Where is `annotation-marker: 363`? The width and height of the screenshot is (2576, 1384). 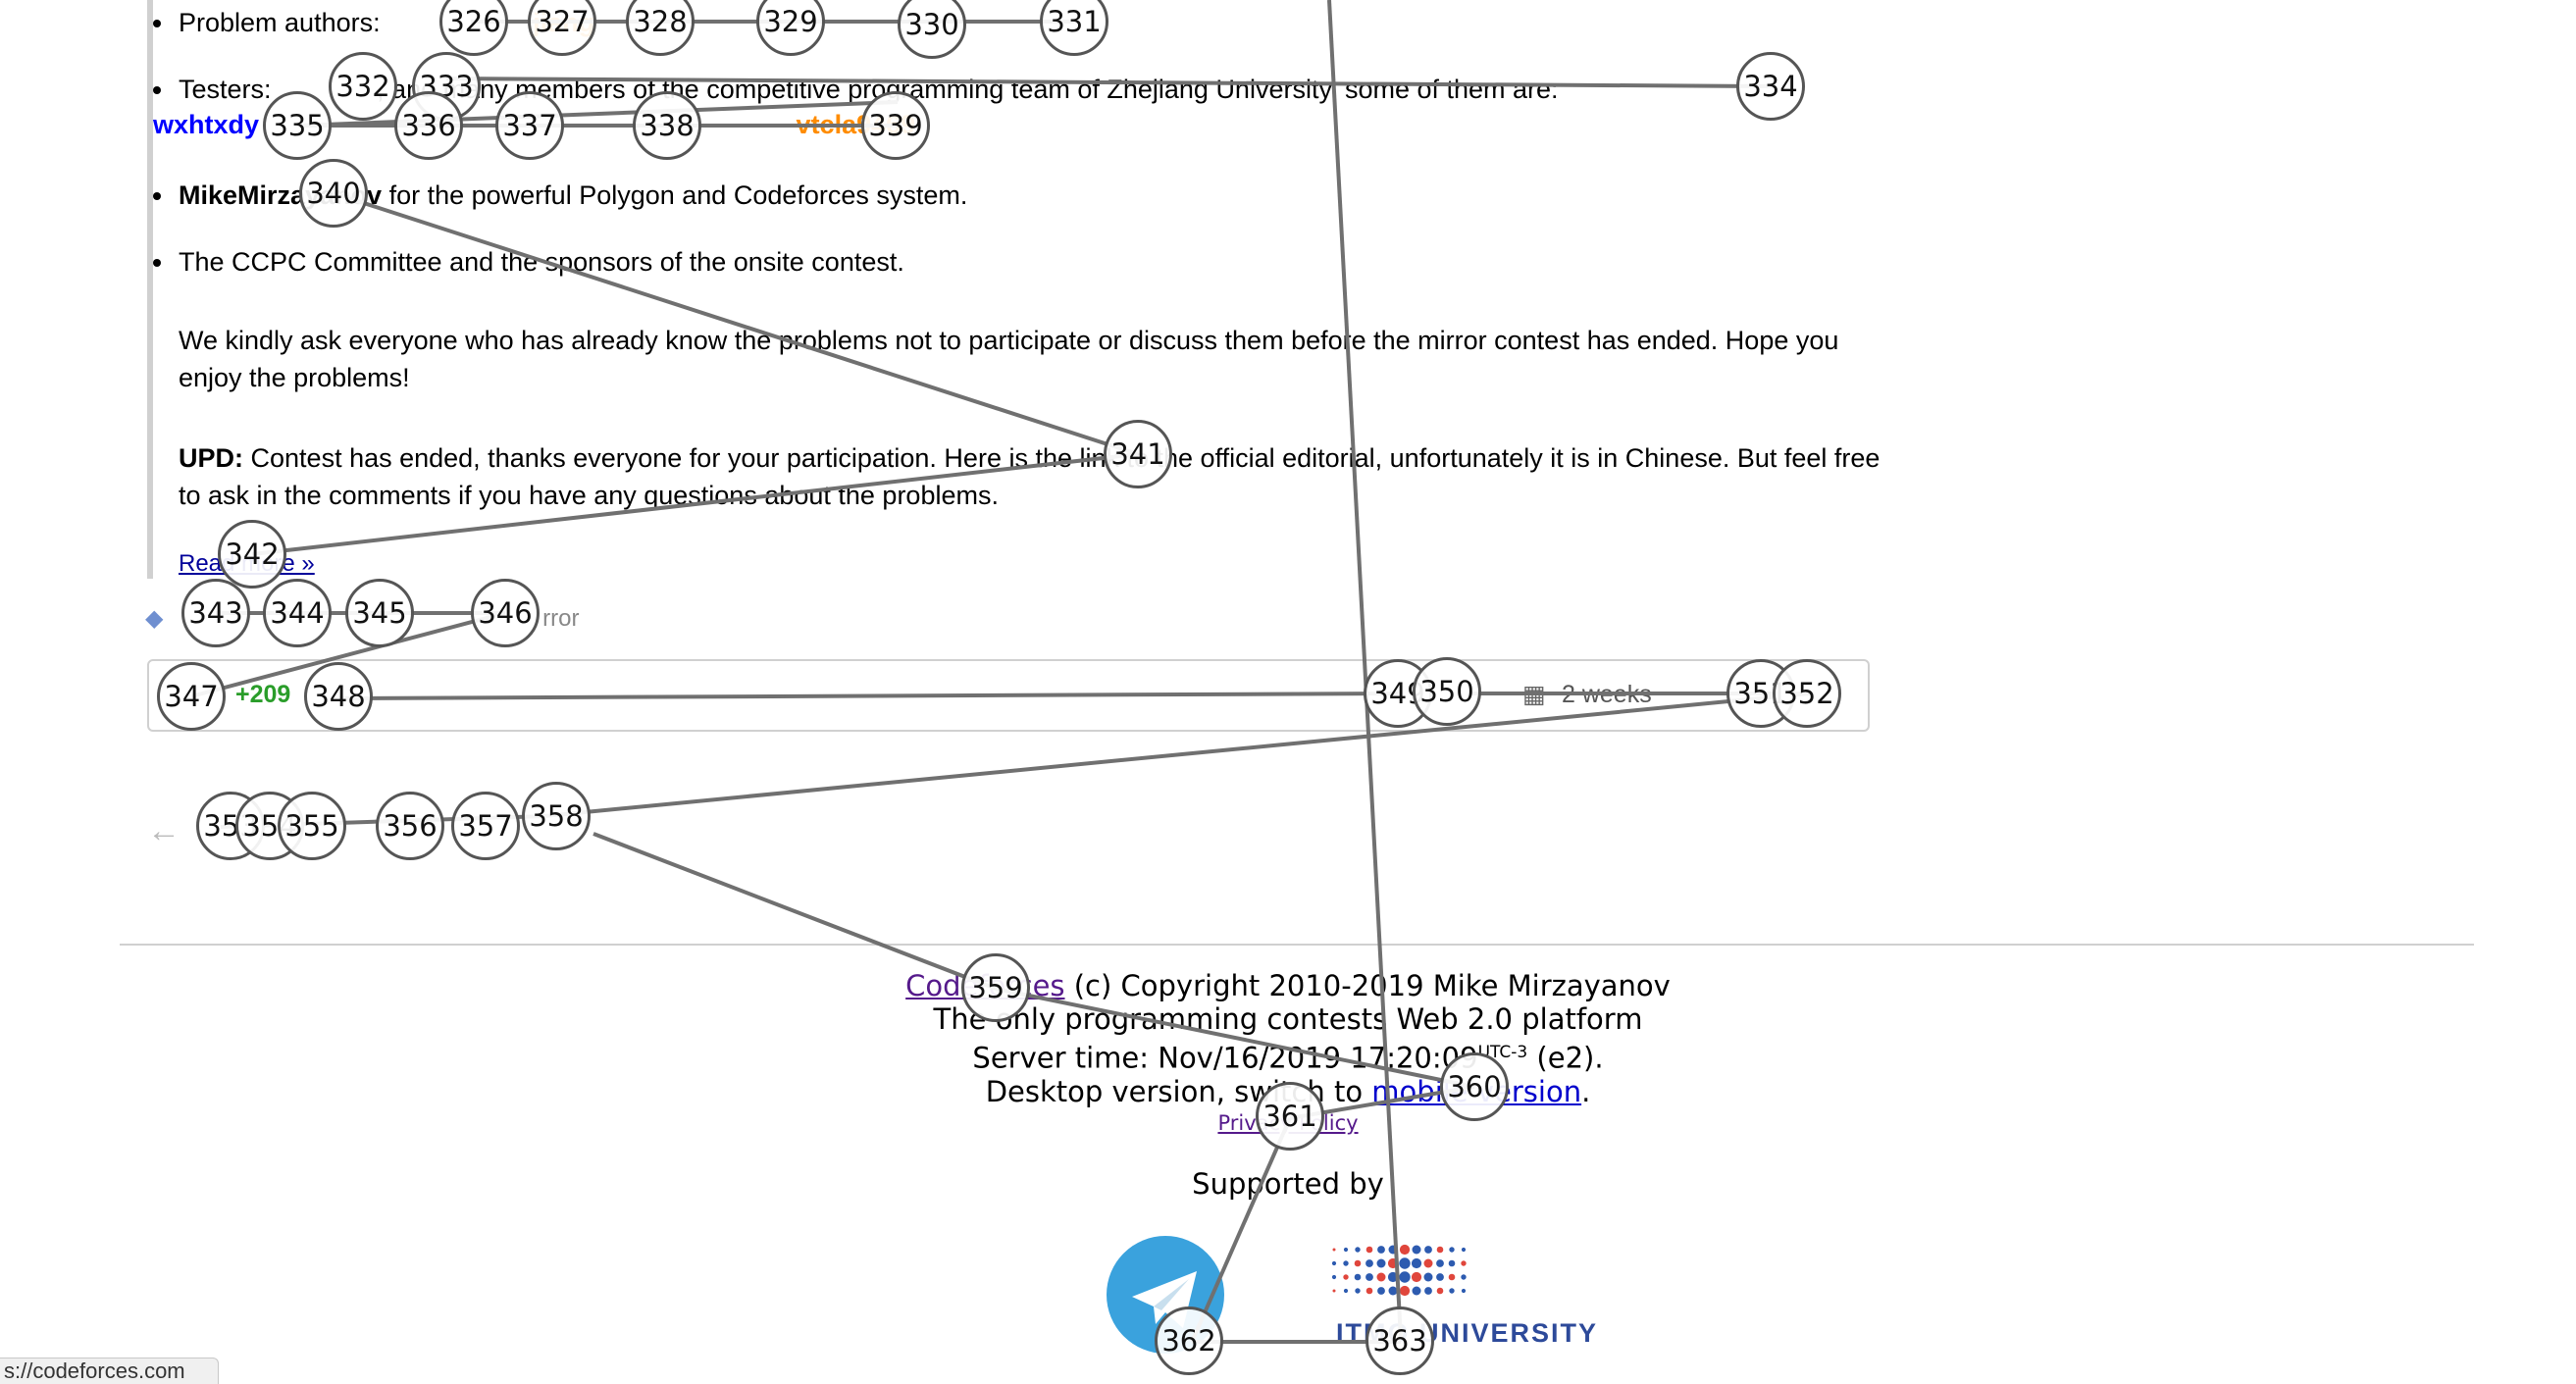 annotation-marker: 363 is located at coordinates (1399, 1341).